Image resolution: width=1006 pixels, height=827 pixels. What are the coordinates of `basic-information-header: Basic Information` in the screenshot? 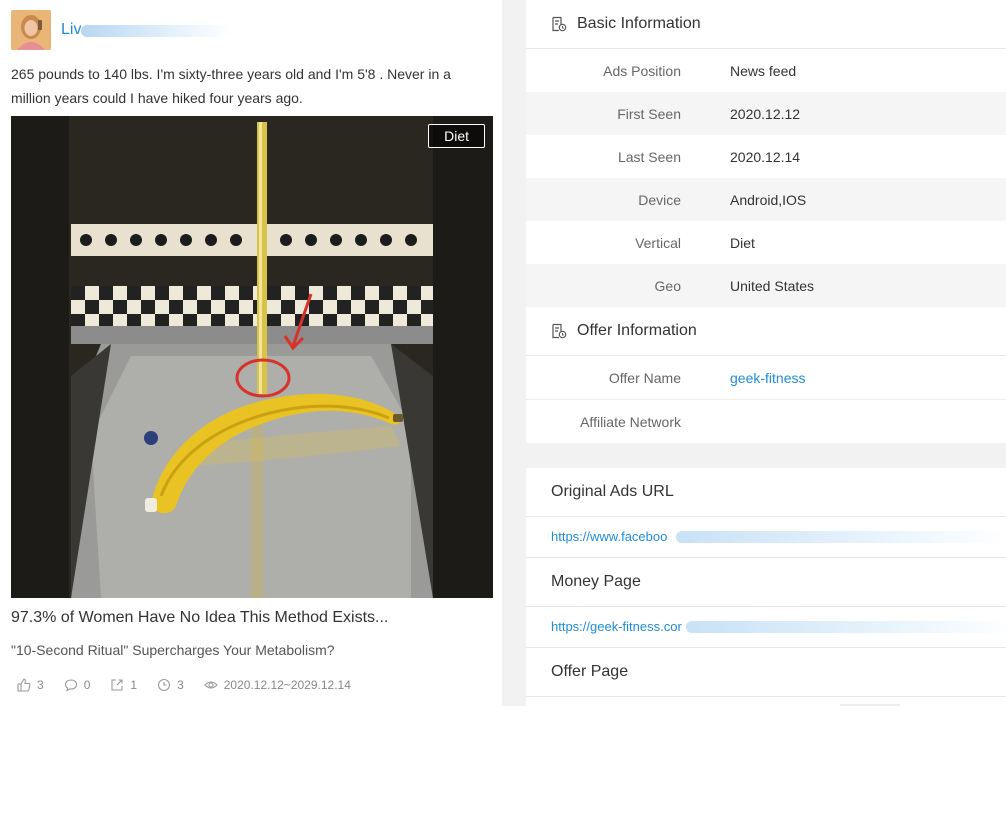 It's located at (766, 24).